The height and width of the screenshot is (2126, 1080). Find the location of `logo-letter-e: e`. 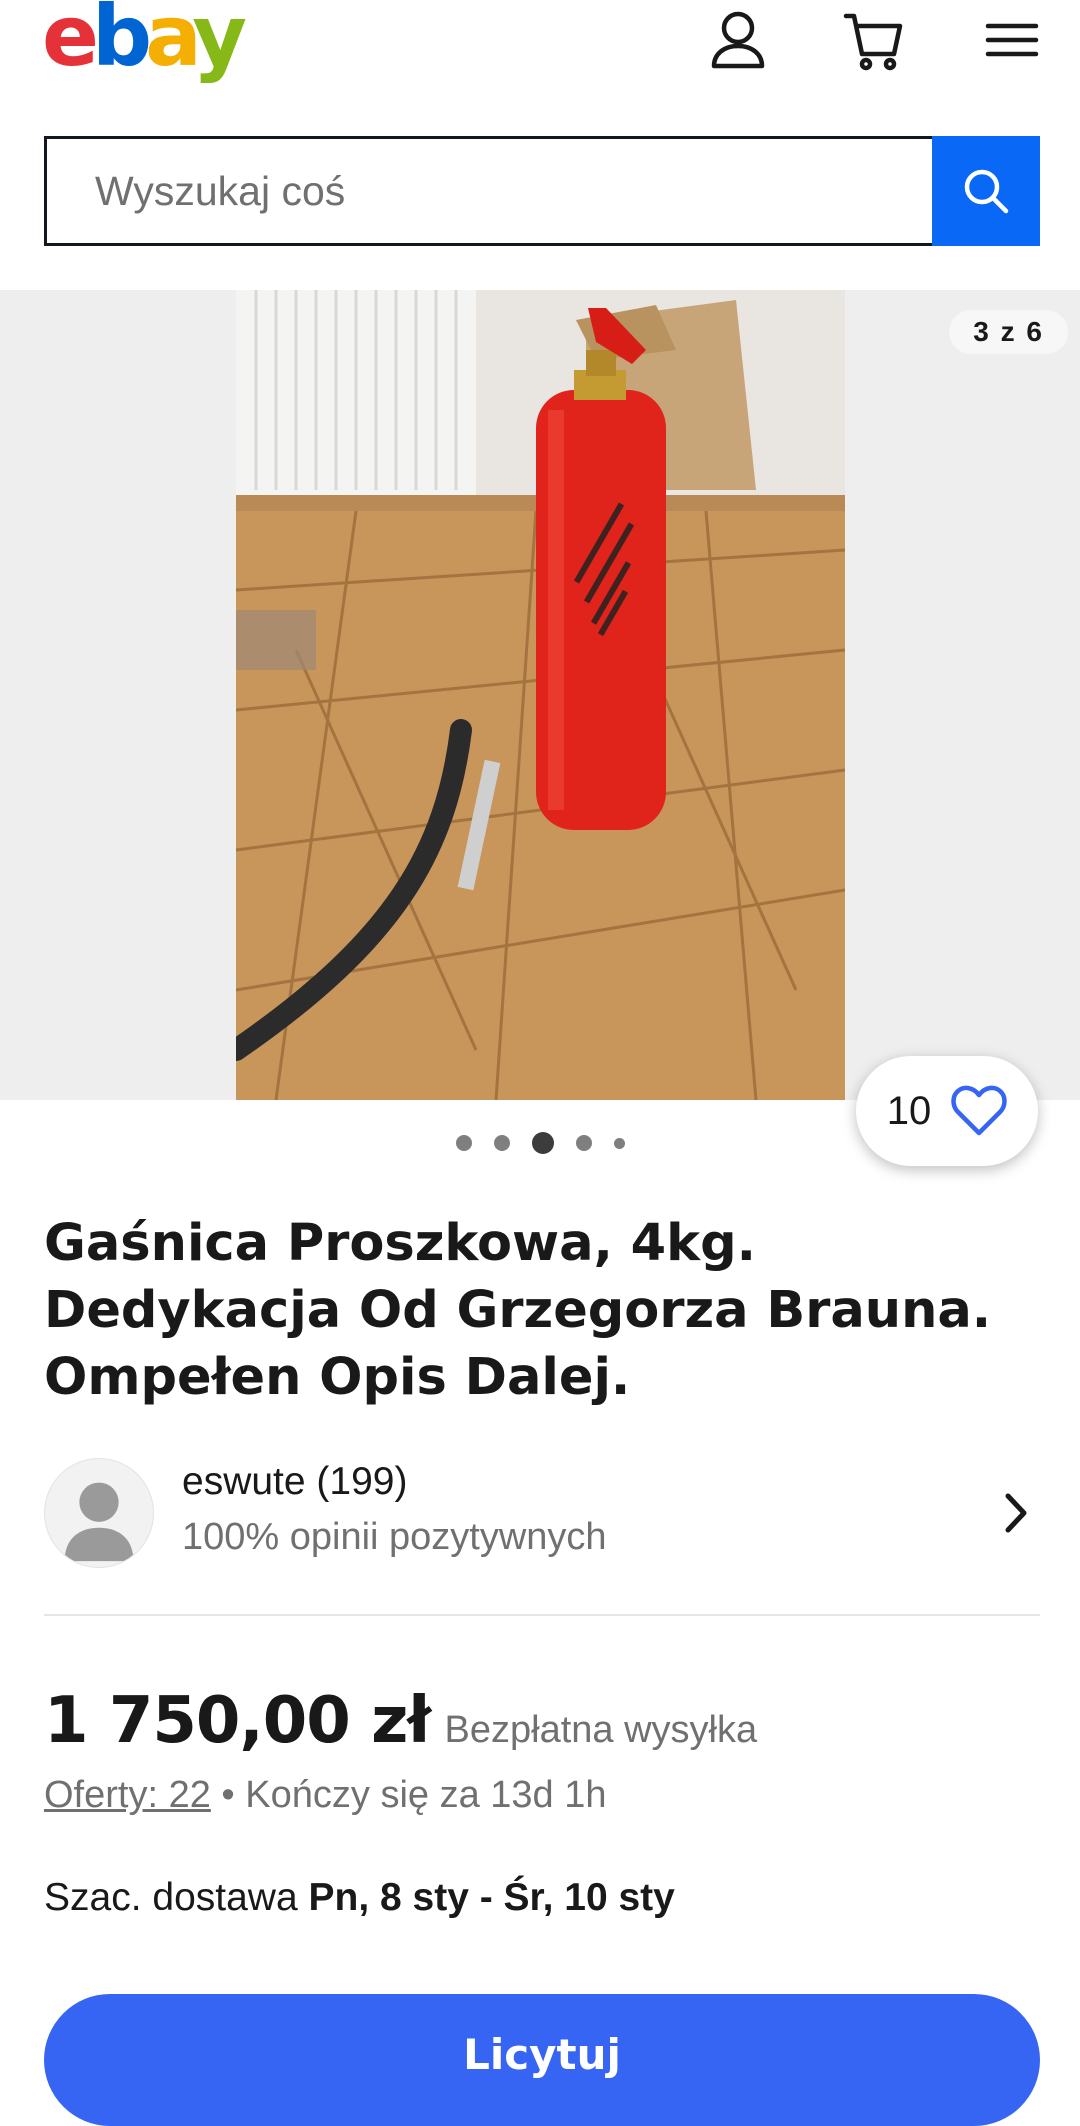

logo-letter-e: e is located at coordinates (70, 42).